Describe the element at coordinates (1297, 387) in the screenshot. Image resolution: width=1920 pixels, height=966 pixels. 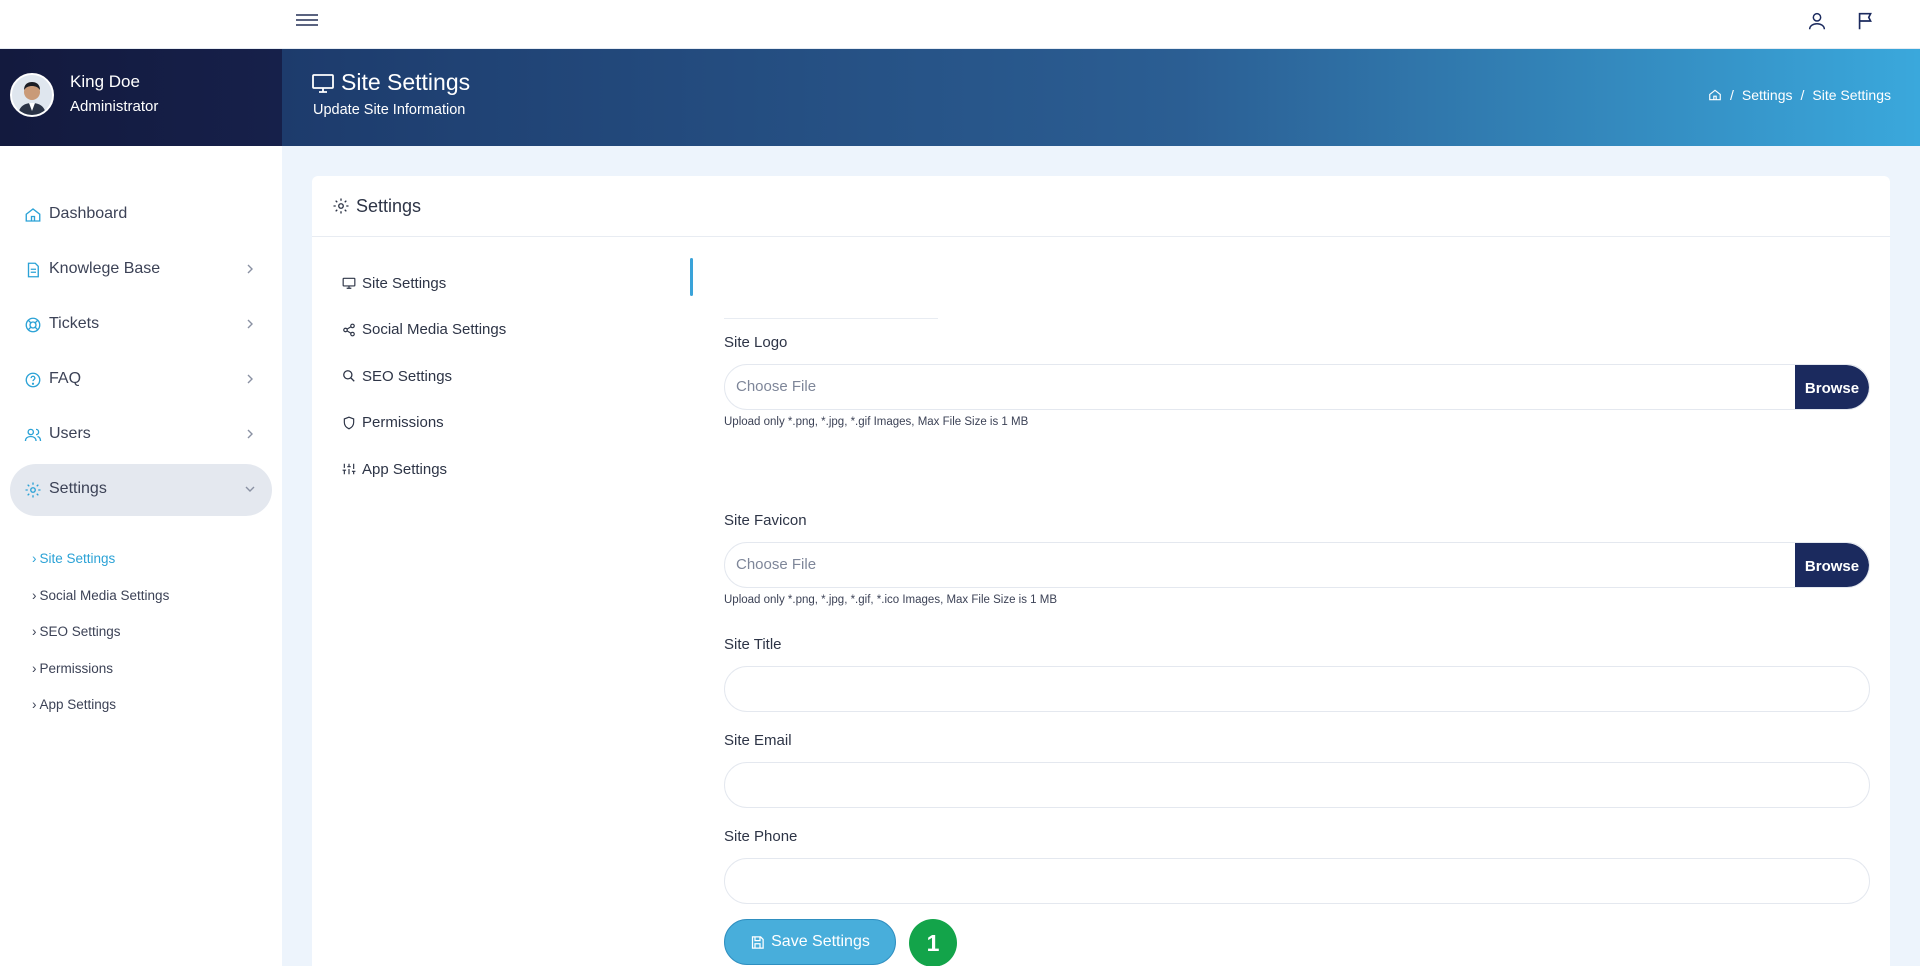
I see `site-logo-file-input: Choose File Browse` at that location.